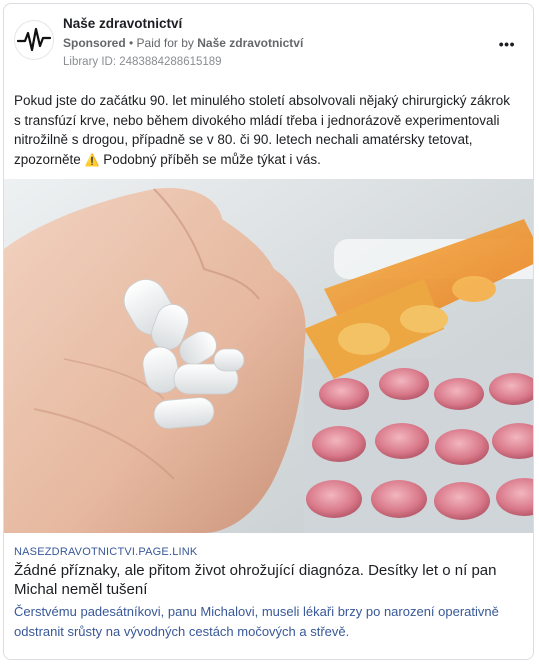 This screenshot has height=665, width=539. What do you see at coordinates (94, 43) in the screenshot?
I see `sponsored-label: Sponsored` at bounding box center [94, 43].